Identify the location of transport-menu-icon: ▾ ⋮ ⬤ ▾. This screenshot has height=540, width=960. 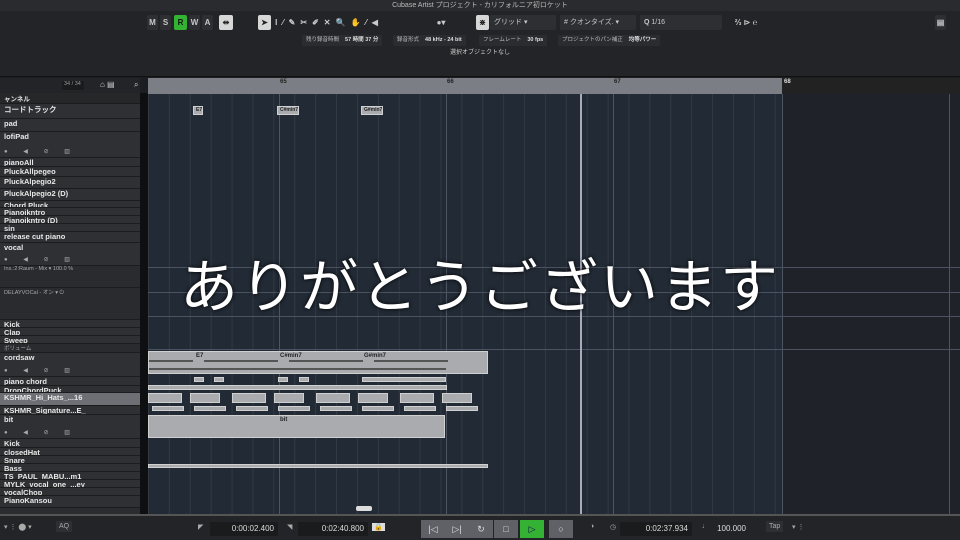
(18, 527).